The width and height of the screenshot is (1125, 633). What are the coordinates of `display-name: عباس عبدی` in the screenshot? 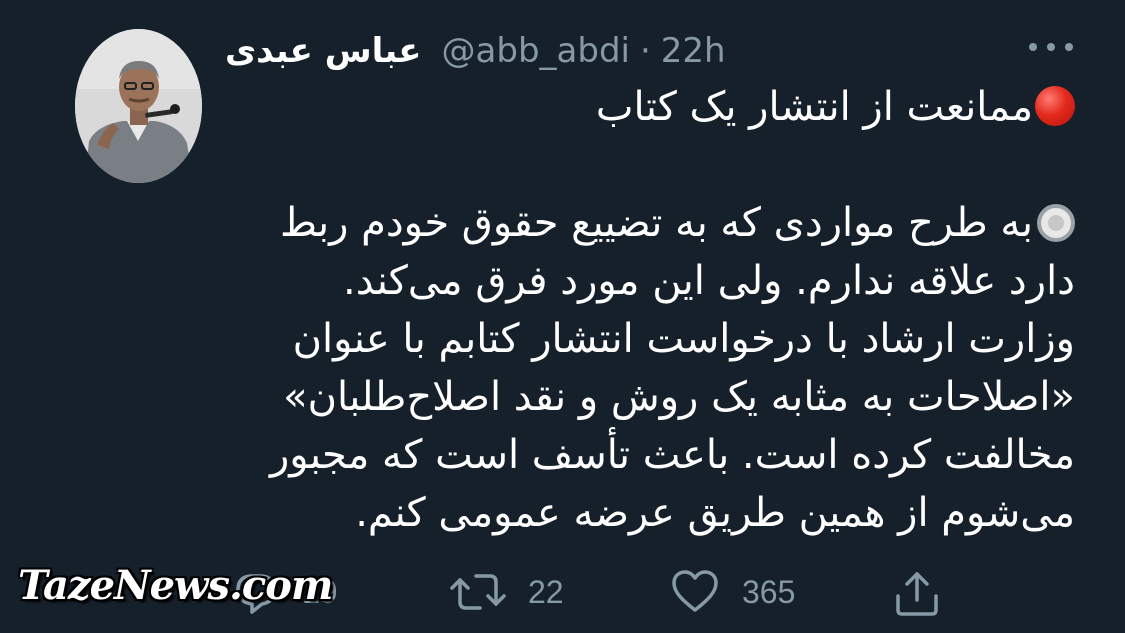 It's located at (323, 51).